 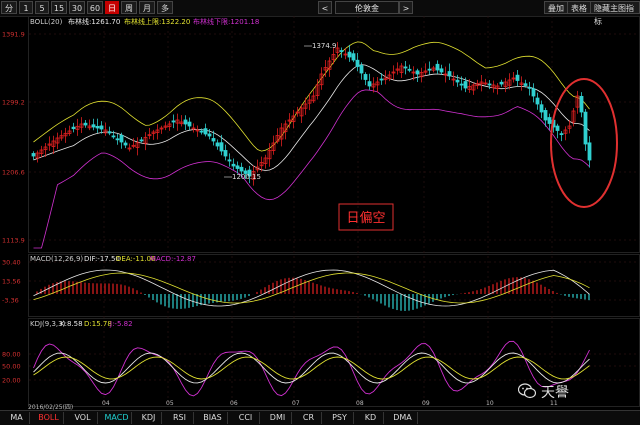 What do you see at coordinates (324, 46) in the screenshot?
I see `high-annotation: 1374.9` at bounding box center [324, 46].